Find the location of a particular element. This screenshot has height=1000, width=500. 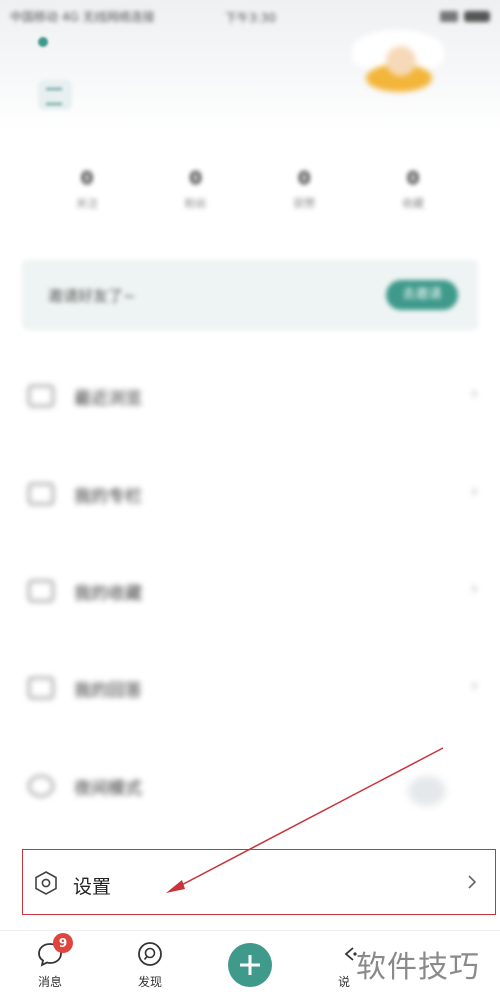

menu-item-label: 我的回答 is located at coordinates (108, 691).